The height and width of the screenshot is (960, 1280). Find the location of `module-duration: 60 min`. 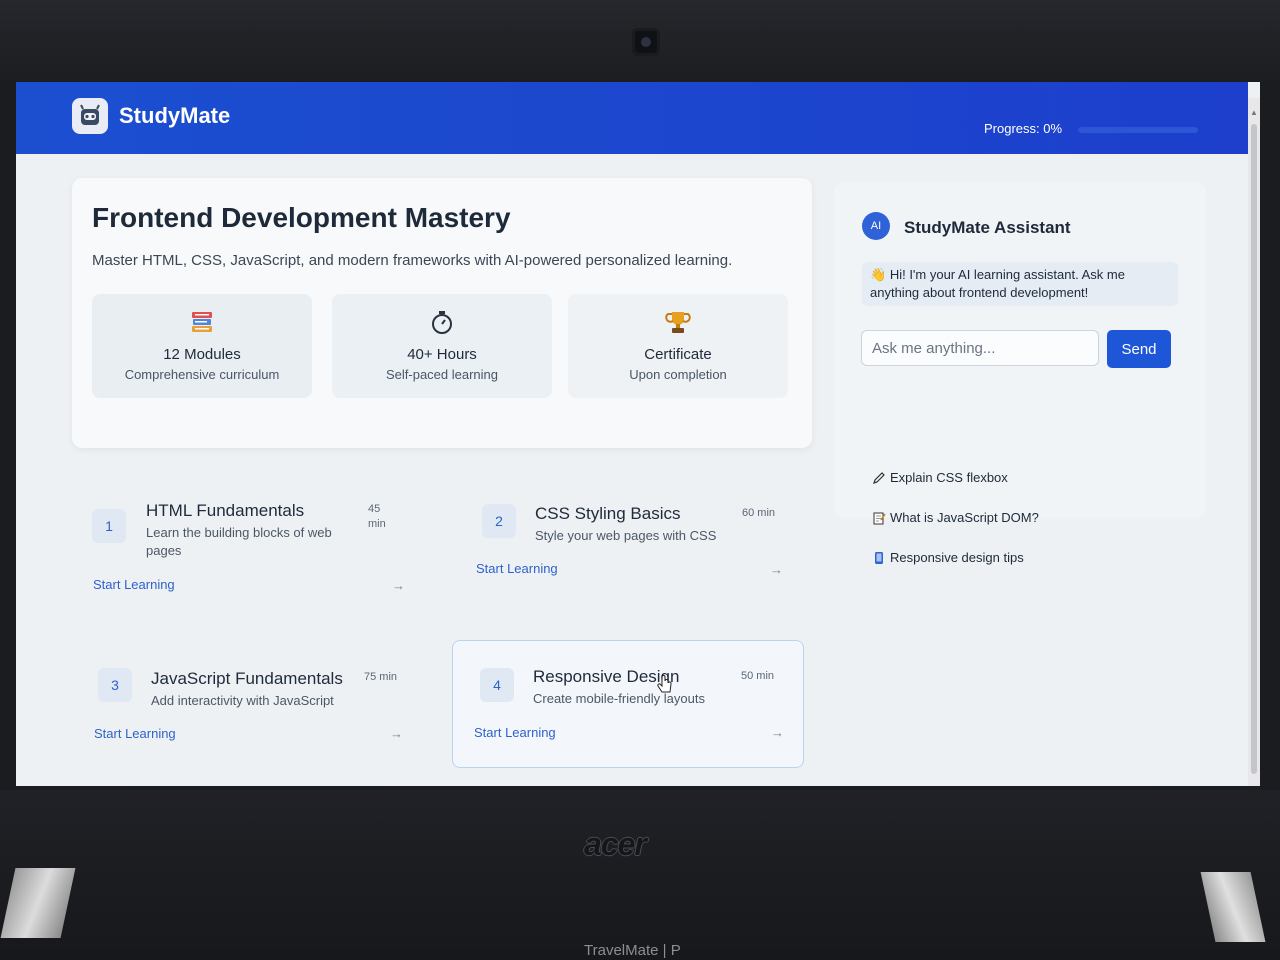

module-duration: 60 min is located at coordinates (759, 513).